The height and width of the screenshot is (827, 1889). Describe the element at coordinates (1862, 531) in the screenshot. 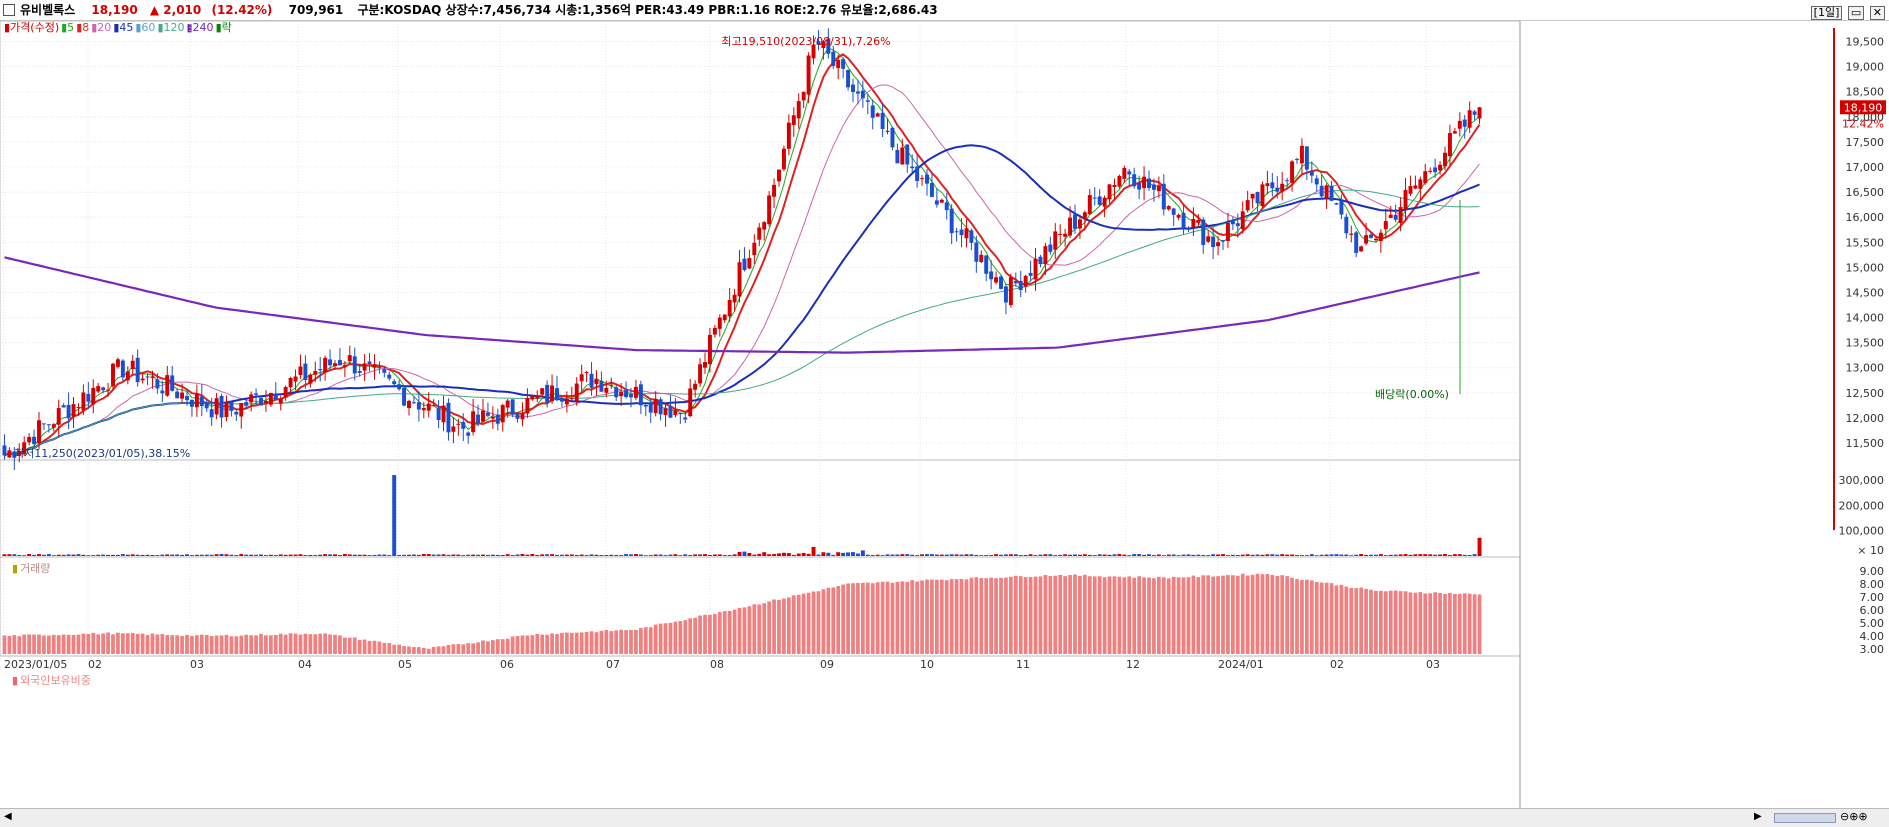

I see `volume-tick-label: 100,000` at that location.